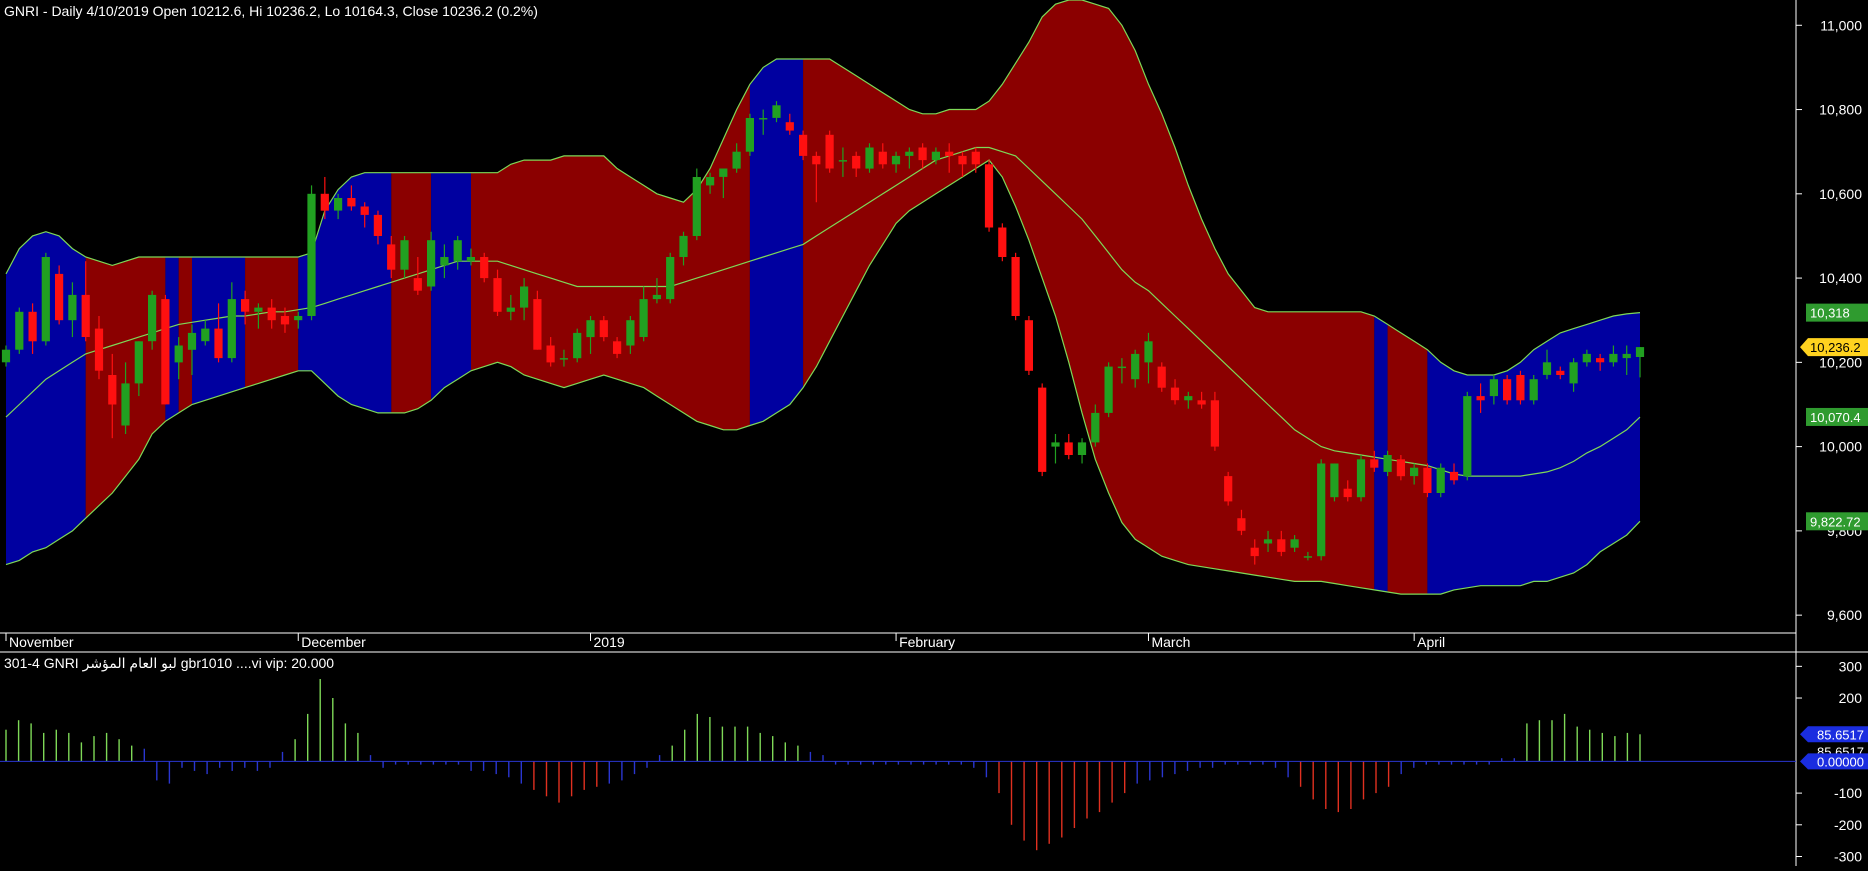 The image size is (1868, 871). What do you see at coordinates (1840, 278) in the screenshot?
I see `y-tick-label: 10,400` at bounding box center [1840, 278].